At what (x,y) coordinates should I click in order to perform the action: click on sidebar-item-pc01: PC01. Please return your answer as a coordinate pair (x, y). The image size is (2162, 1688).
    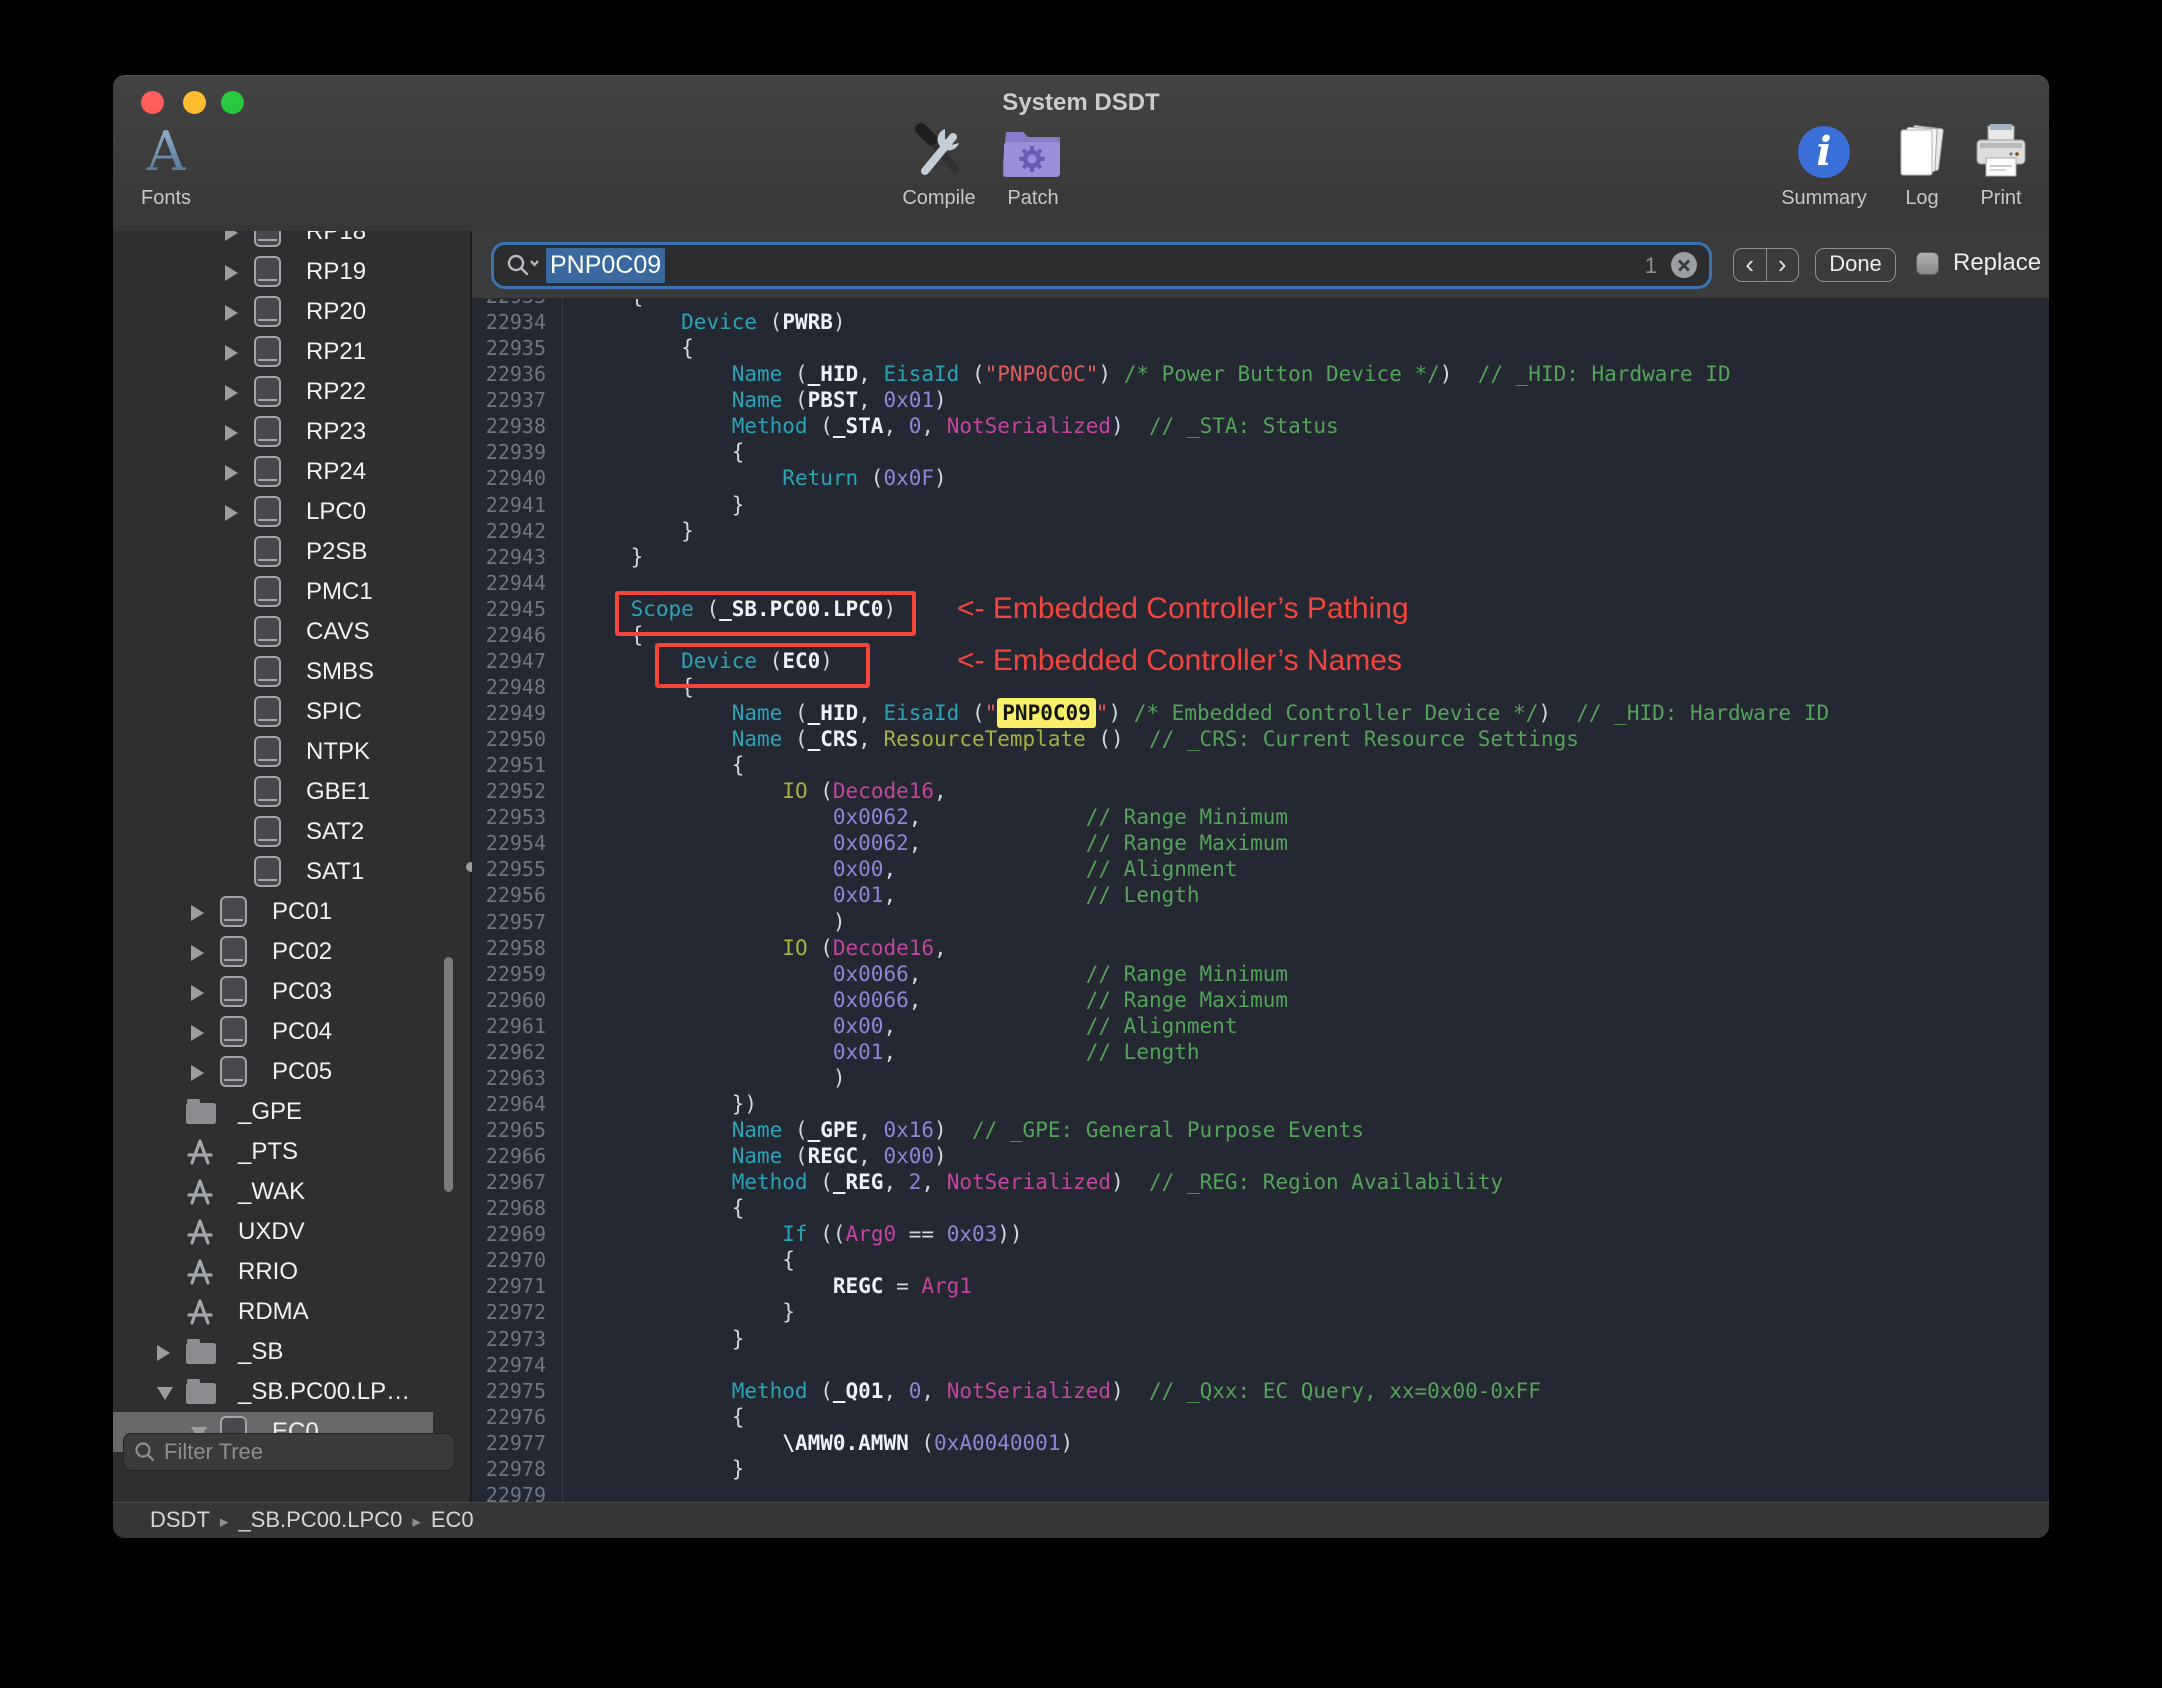
    Looking at the image, I should click on (273, 912).